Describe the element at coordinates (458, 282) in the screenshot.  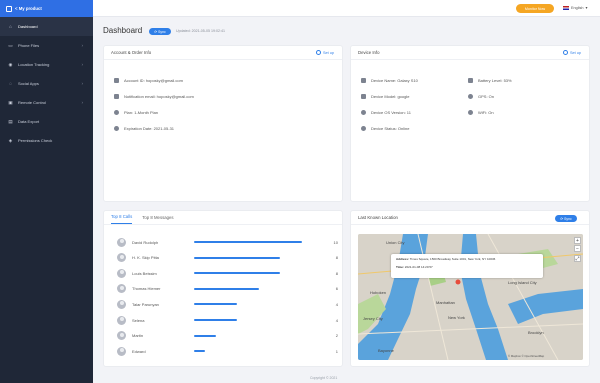
I see `location-marker-icon` at that location.